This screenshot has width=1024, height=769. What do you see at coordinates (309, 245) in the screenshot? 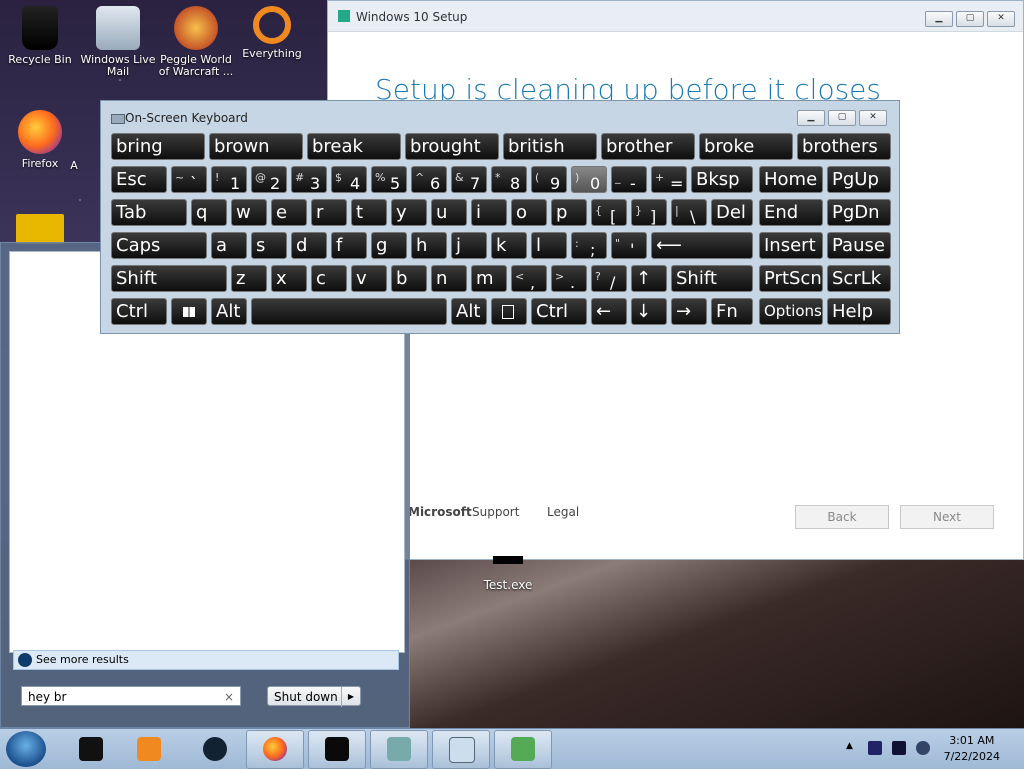
I see `key-d: d` at bounding box center [309, 245].